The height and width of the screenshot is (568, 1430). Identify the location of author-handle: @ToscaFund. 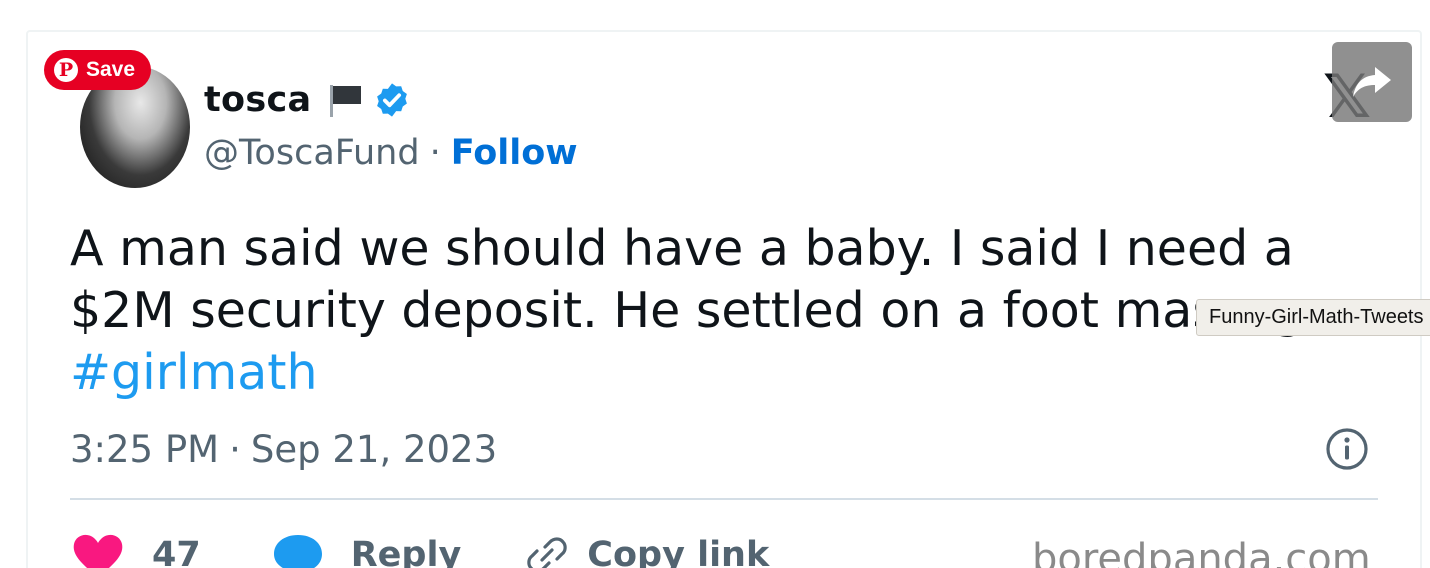
(312, 153).